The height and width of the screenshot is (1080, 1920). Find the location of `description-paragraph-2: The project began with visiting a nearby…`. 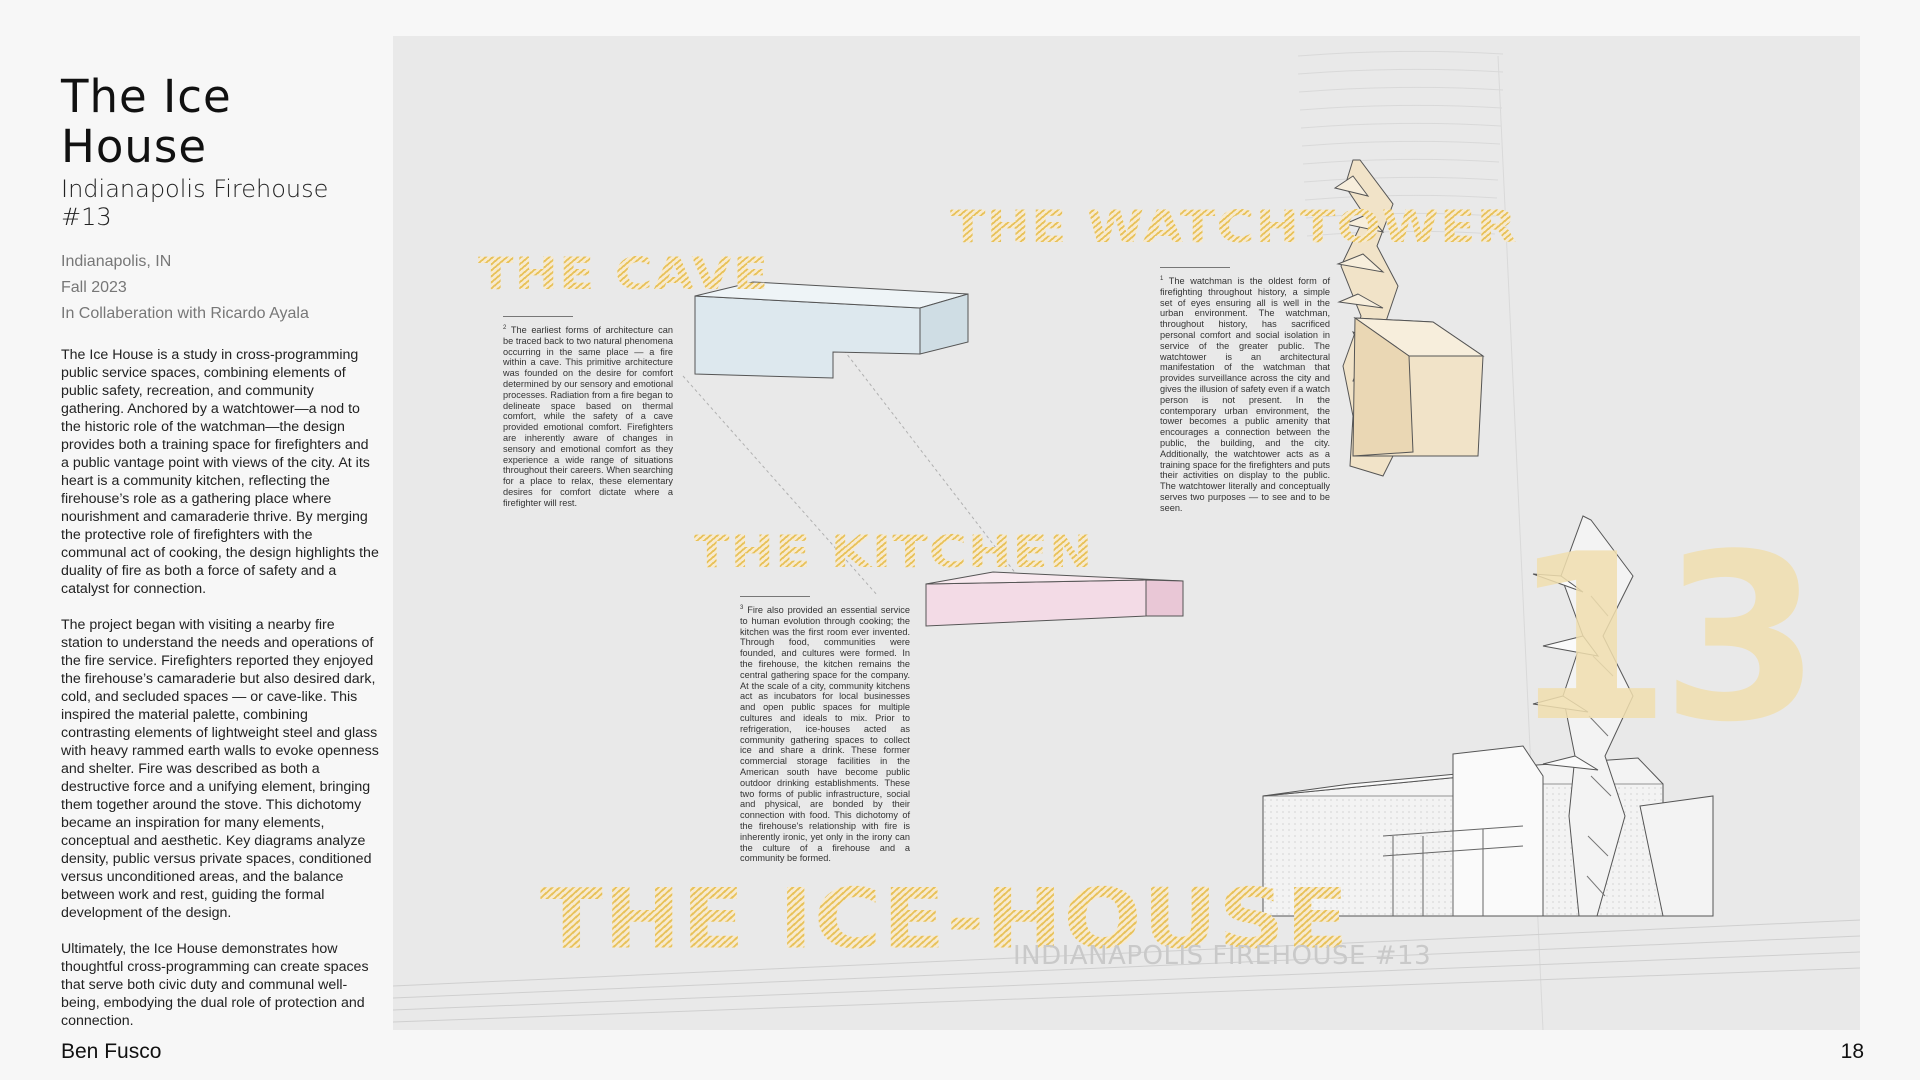

description-paragraph-2: The project began with visiting a nearby… is located at coordinates (220, 769).